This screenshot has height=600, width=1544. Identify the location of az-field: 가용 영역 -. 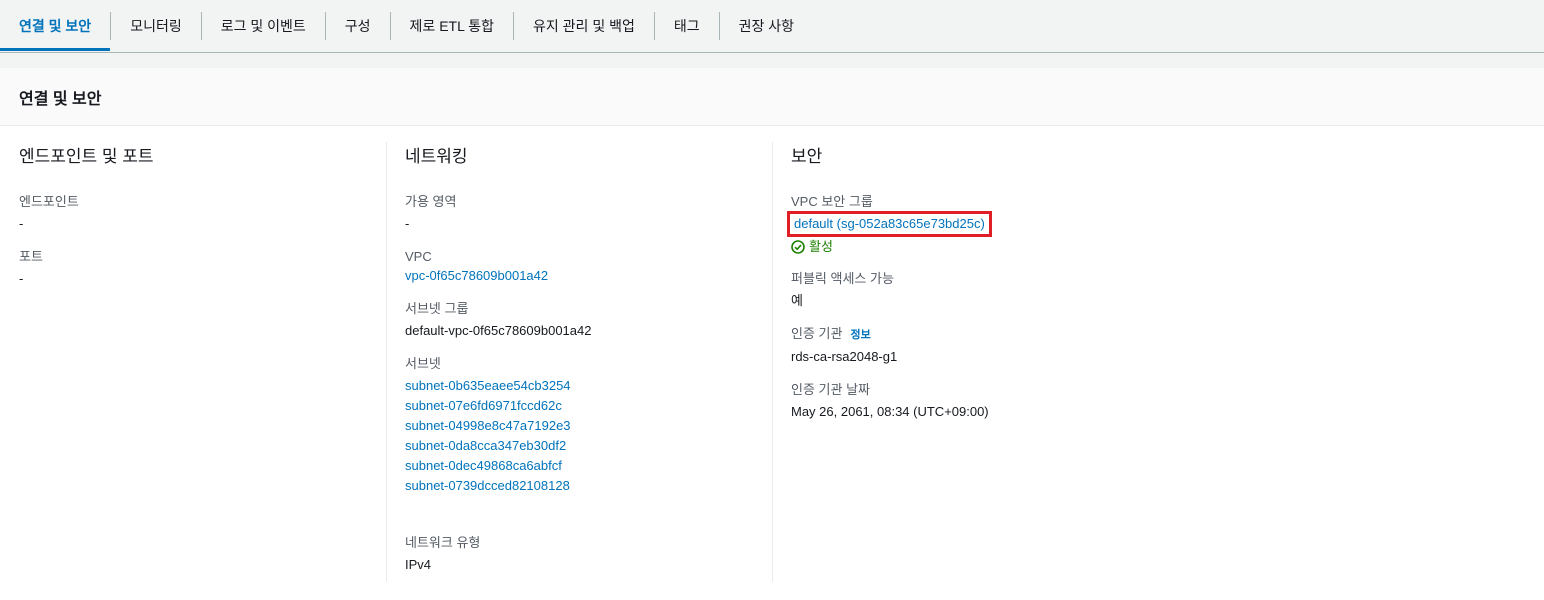
(580, 213).